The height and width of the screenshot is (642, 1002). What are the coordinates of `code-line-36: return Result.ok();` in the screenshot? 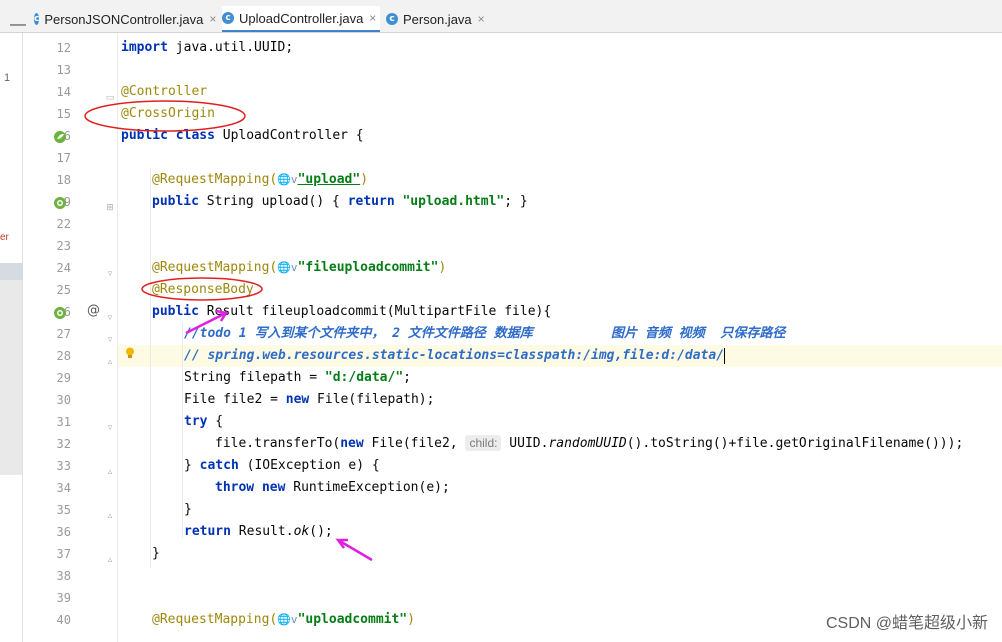 It's located at (593, 532).